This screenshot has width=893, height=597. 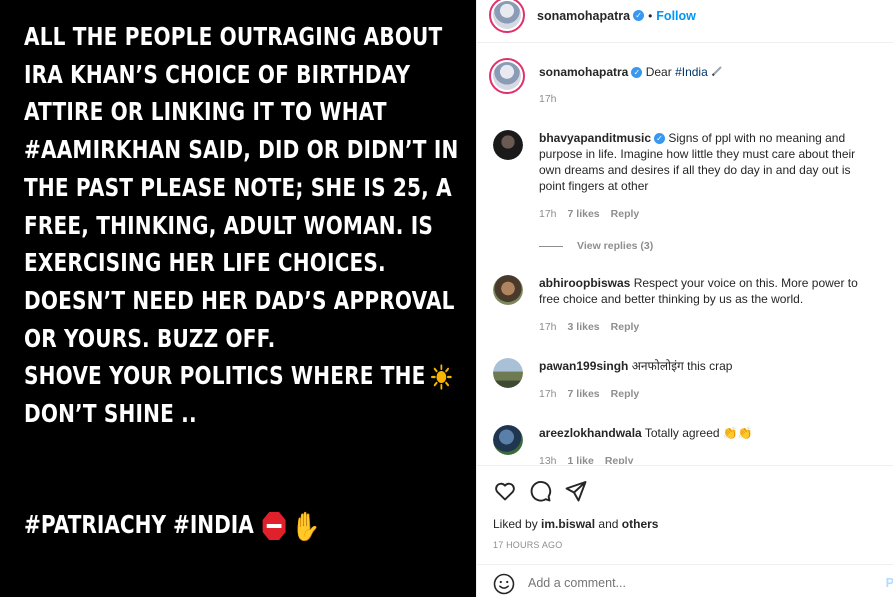 I want to click on story-line: ALL THE PEOPLE OUTRAGING ABOUT, so click(x=233, y=36).